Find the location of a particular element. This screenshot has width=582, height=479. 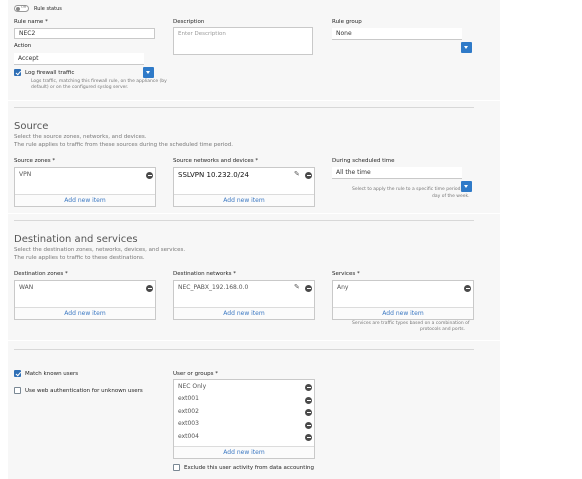

destination-networks-list: NEC_PABX_192.168.0.0 ✎ Add new item is located at coordinates (244, 300).